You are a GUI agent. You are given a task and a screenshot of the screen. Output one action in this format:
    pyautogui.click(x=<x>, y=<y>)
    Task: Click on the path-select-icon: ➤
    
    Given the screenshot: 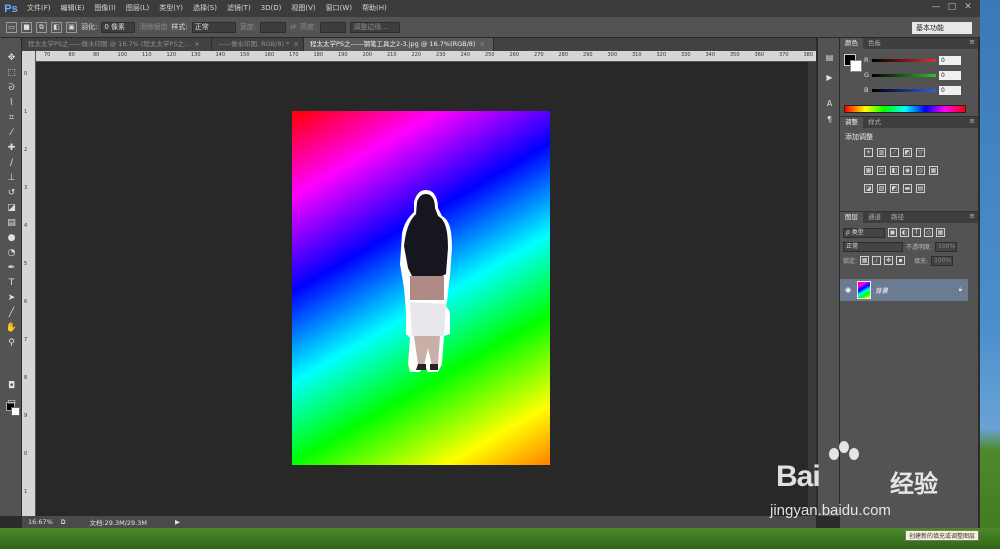 What is the action you would take?
    pyautogui.click(x=11, y=298)
    